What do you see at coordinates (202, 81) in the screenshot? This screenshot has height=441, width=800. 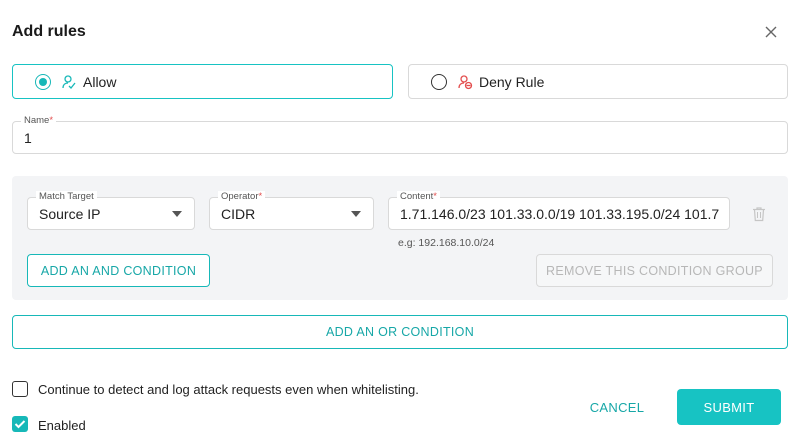 I see `allow-option: Allow` at bounding box center [202, 81].